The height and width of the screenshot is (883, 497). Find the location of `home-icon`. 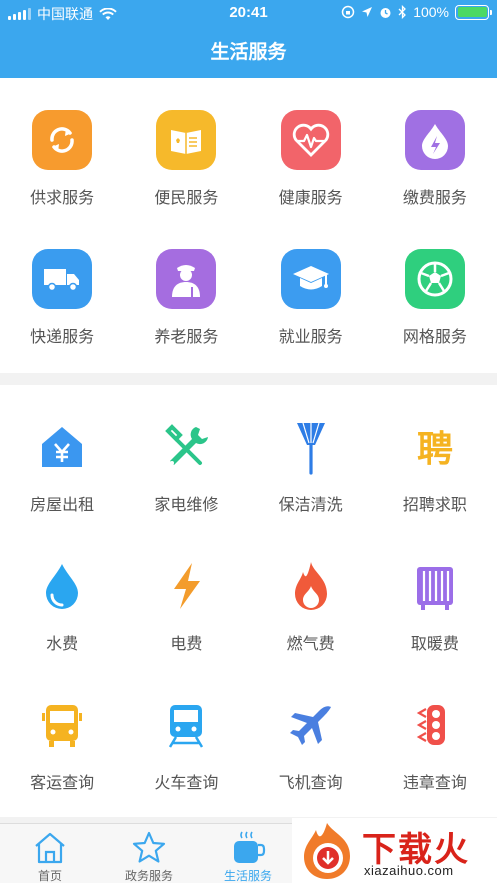

home-icon is located at coordinates (50, 848).